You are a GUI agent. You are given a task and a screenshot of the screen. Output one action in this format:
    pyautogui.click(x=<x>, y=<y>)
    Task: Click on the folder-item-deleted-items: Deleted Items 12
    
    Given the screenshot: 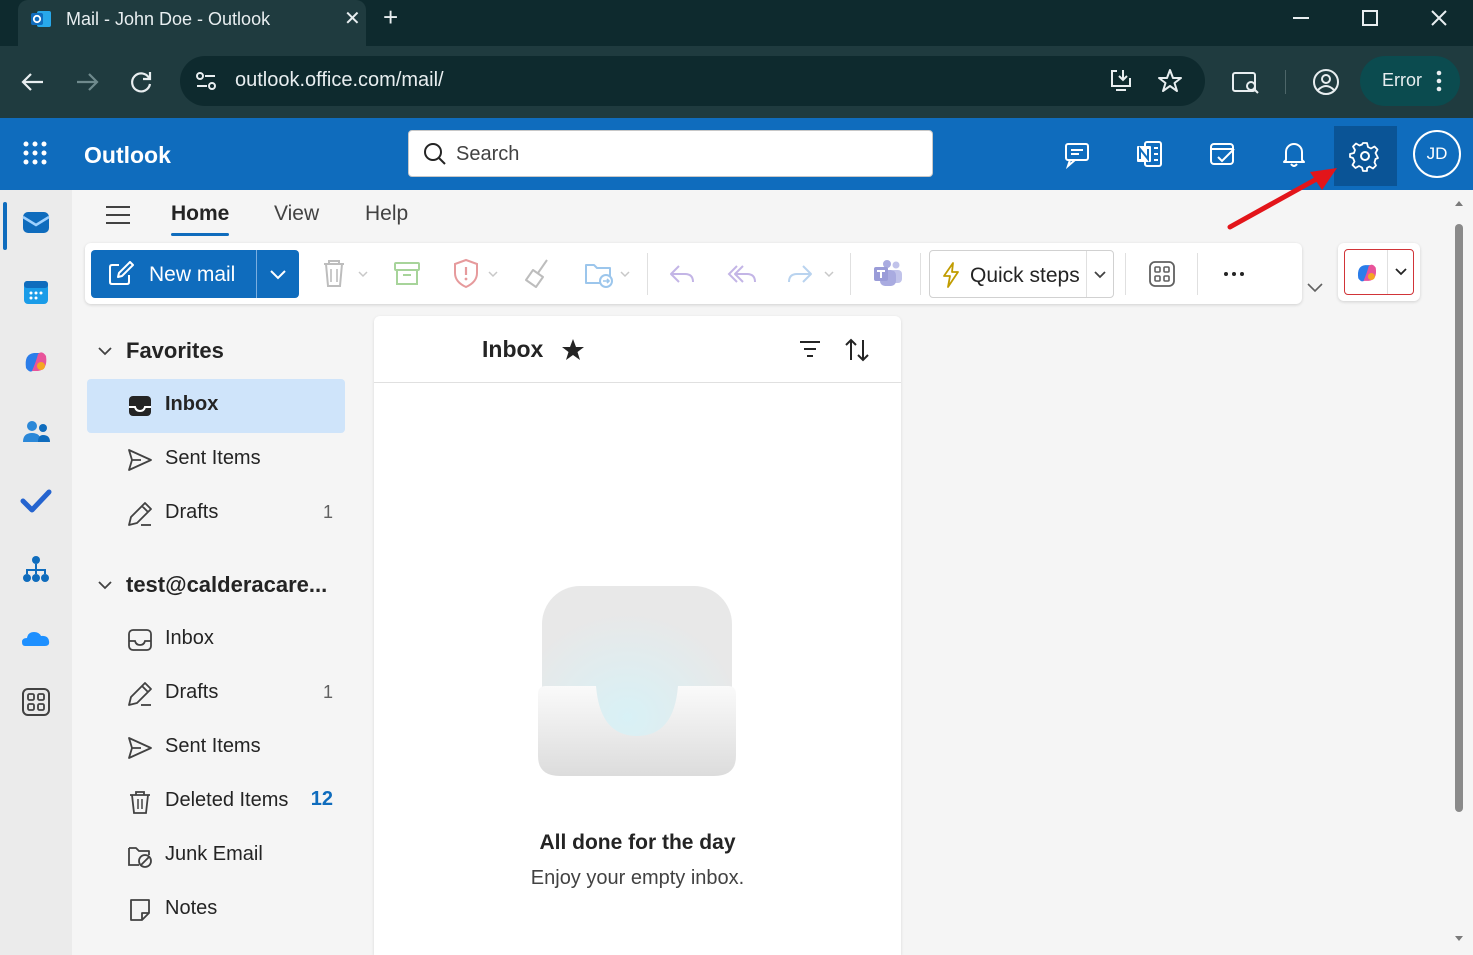 What is the action you would take?
    pyautogui.click(x=216, y=802)
    